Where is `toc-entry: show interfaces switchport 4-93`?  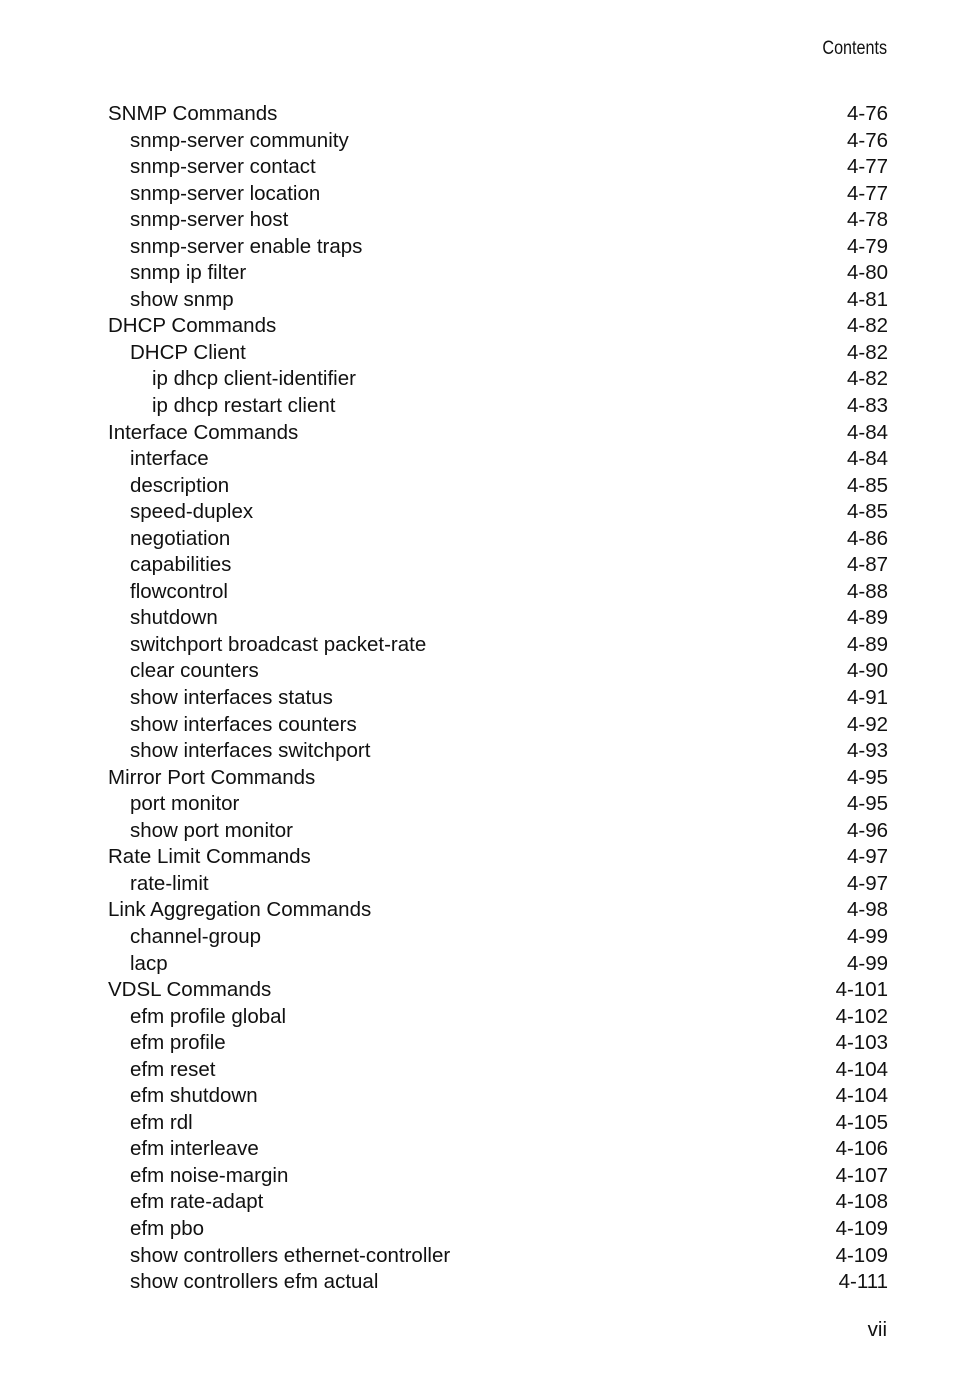
toc-entry: show interfaces switchport 4-93 is located at coordinates (498, 751).